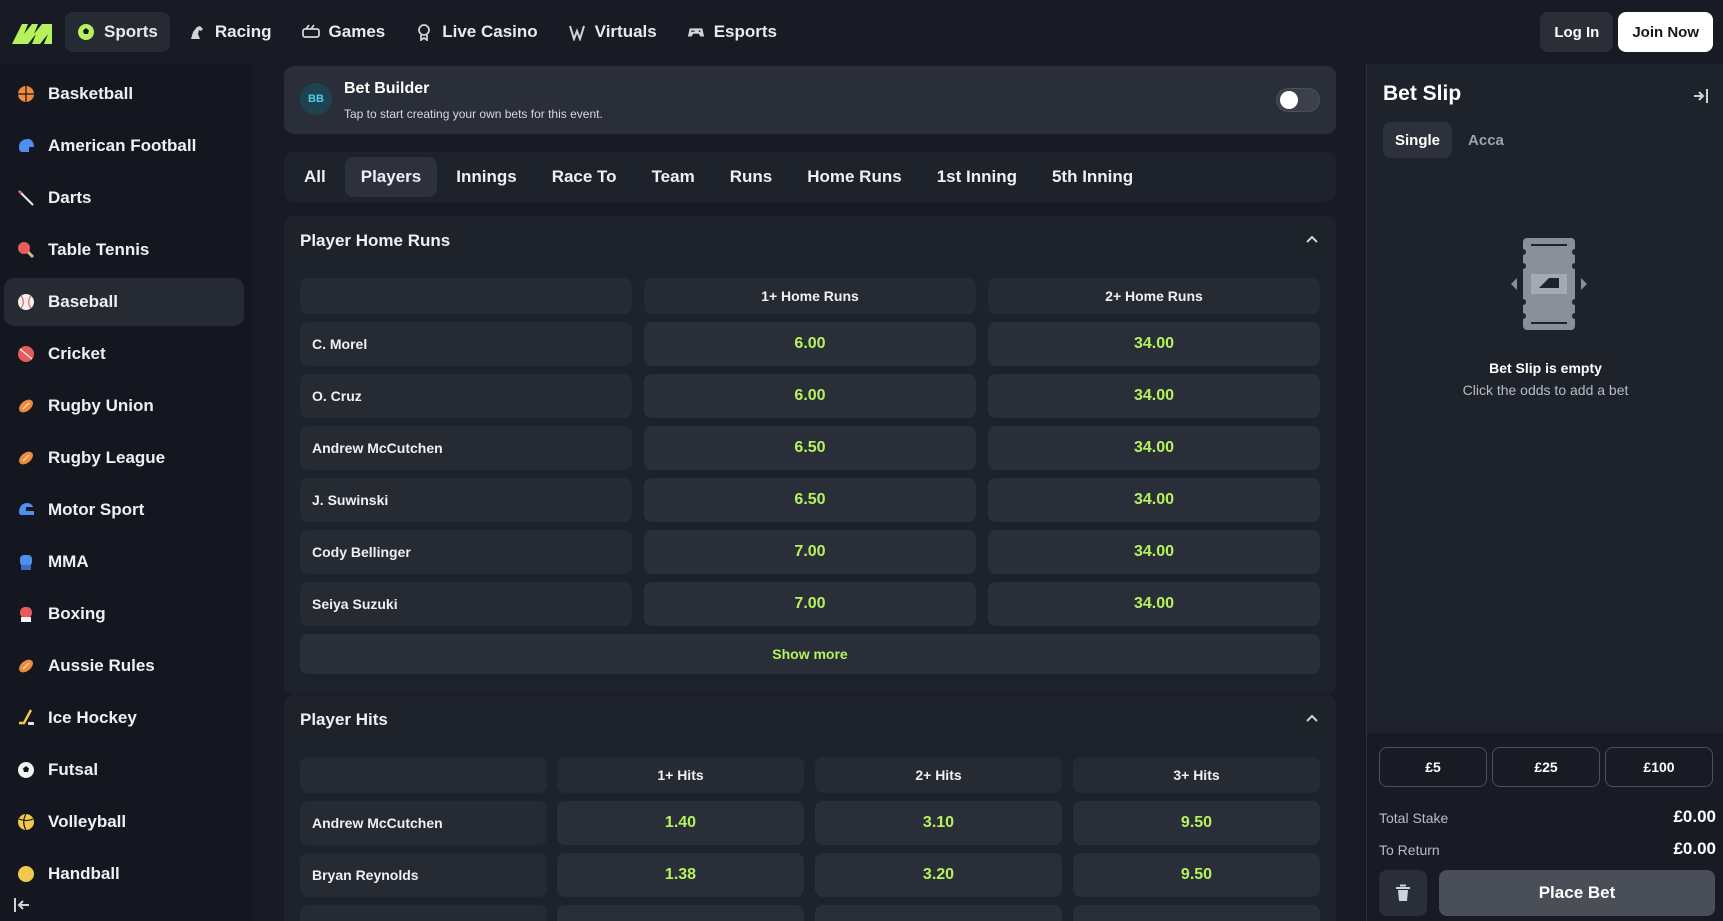 This screenshot has height=921, width=1723. What do you see at coordinates (124, 198) in the screenshot?
I see `sidebar-item-darts: Darts` at bounding box center [124, 198].